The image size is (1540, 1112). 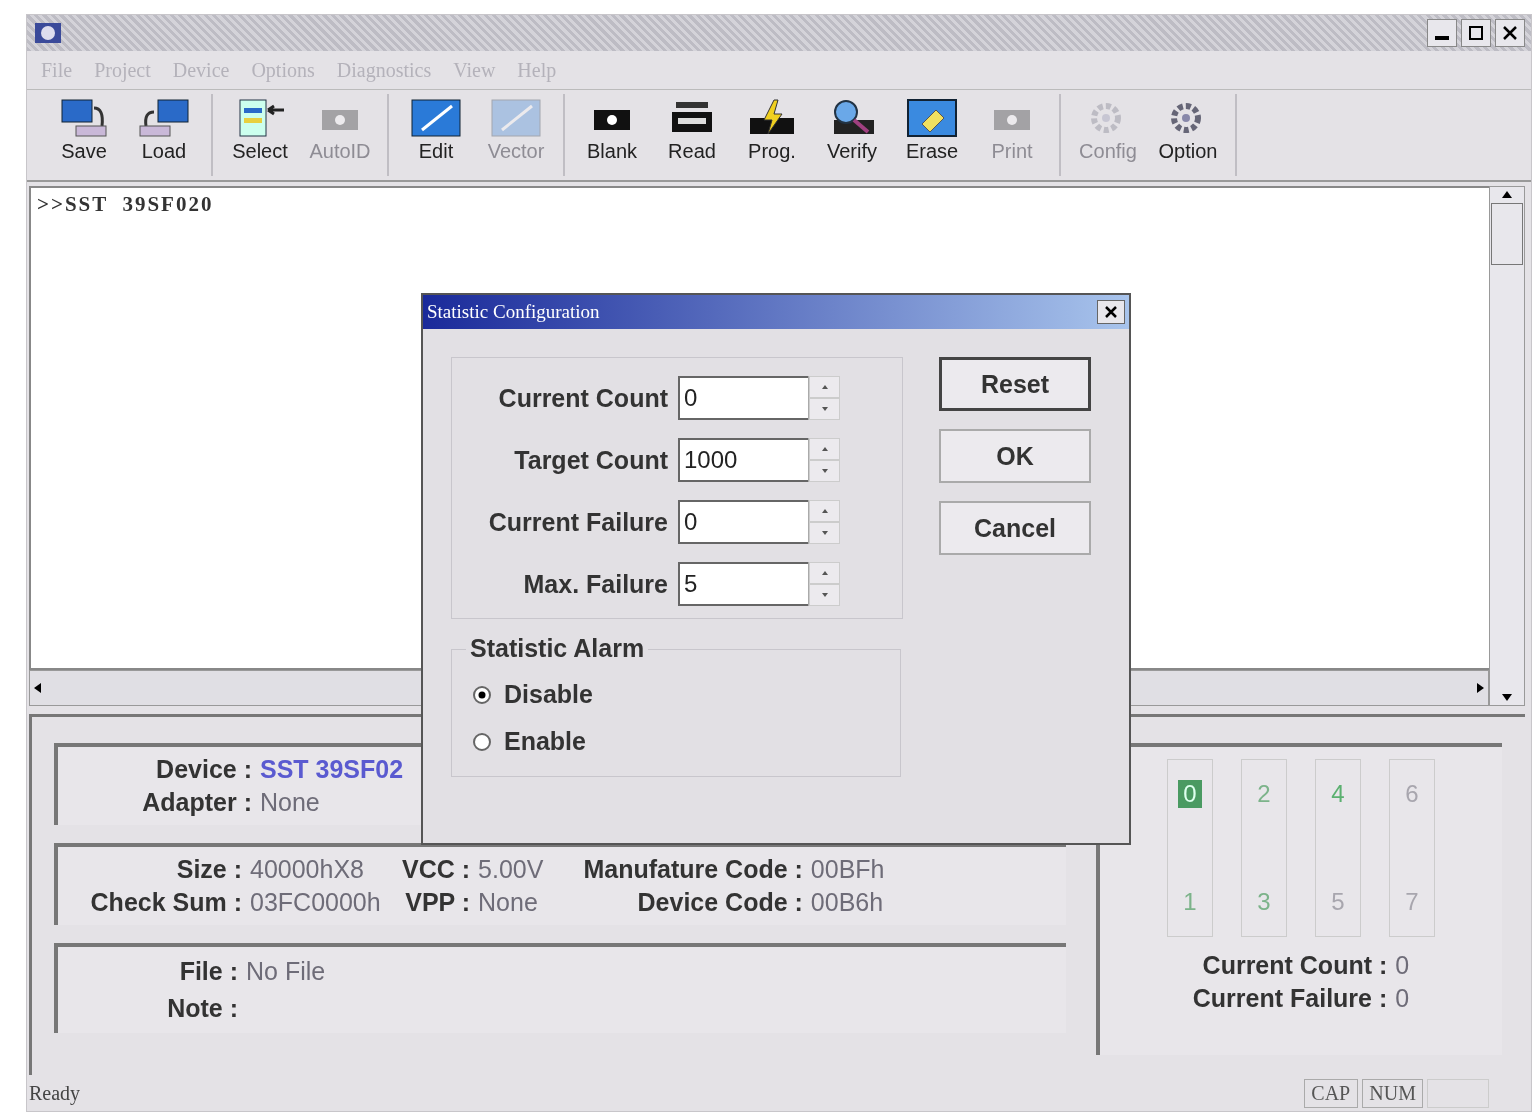 What do you see at coordinates (847, 869) in the screenshot?
I see `field-value: 00BFh` at bounding box center [847, 869].